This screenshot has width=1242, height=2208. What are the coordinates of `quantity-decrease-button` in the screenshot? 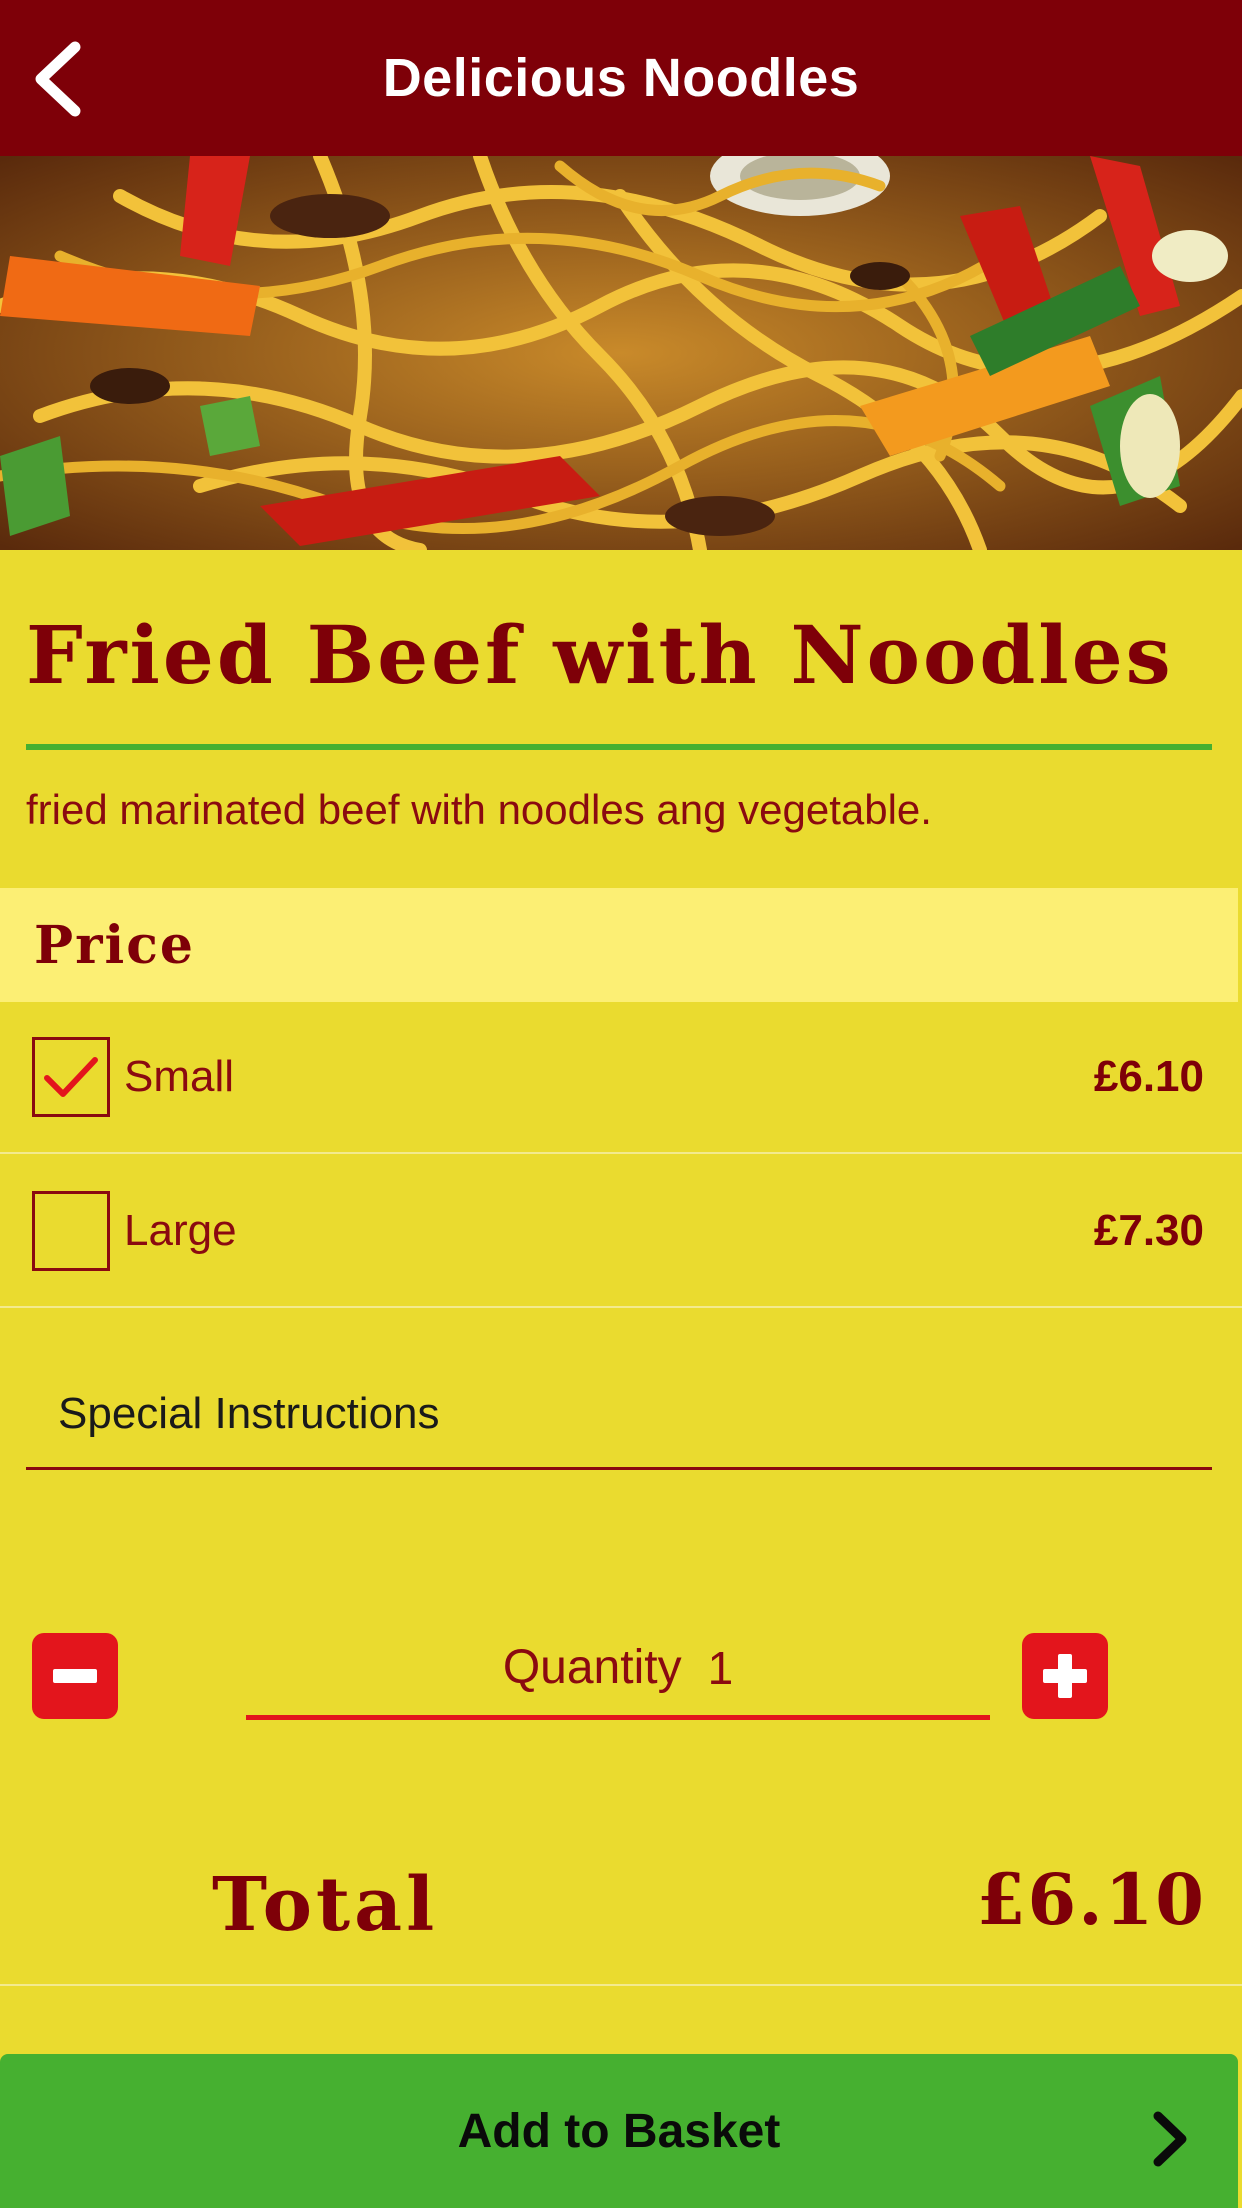 It's located at (75, 1676).